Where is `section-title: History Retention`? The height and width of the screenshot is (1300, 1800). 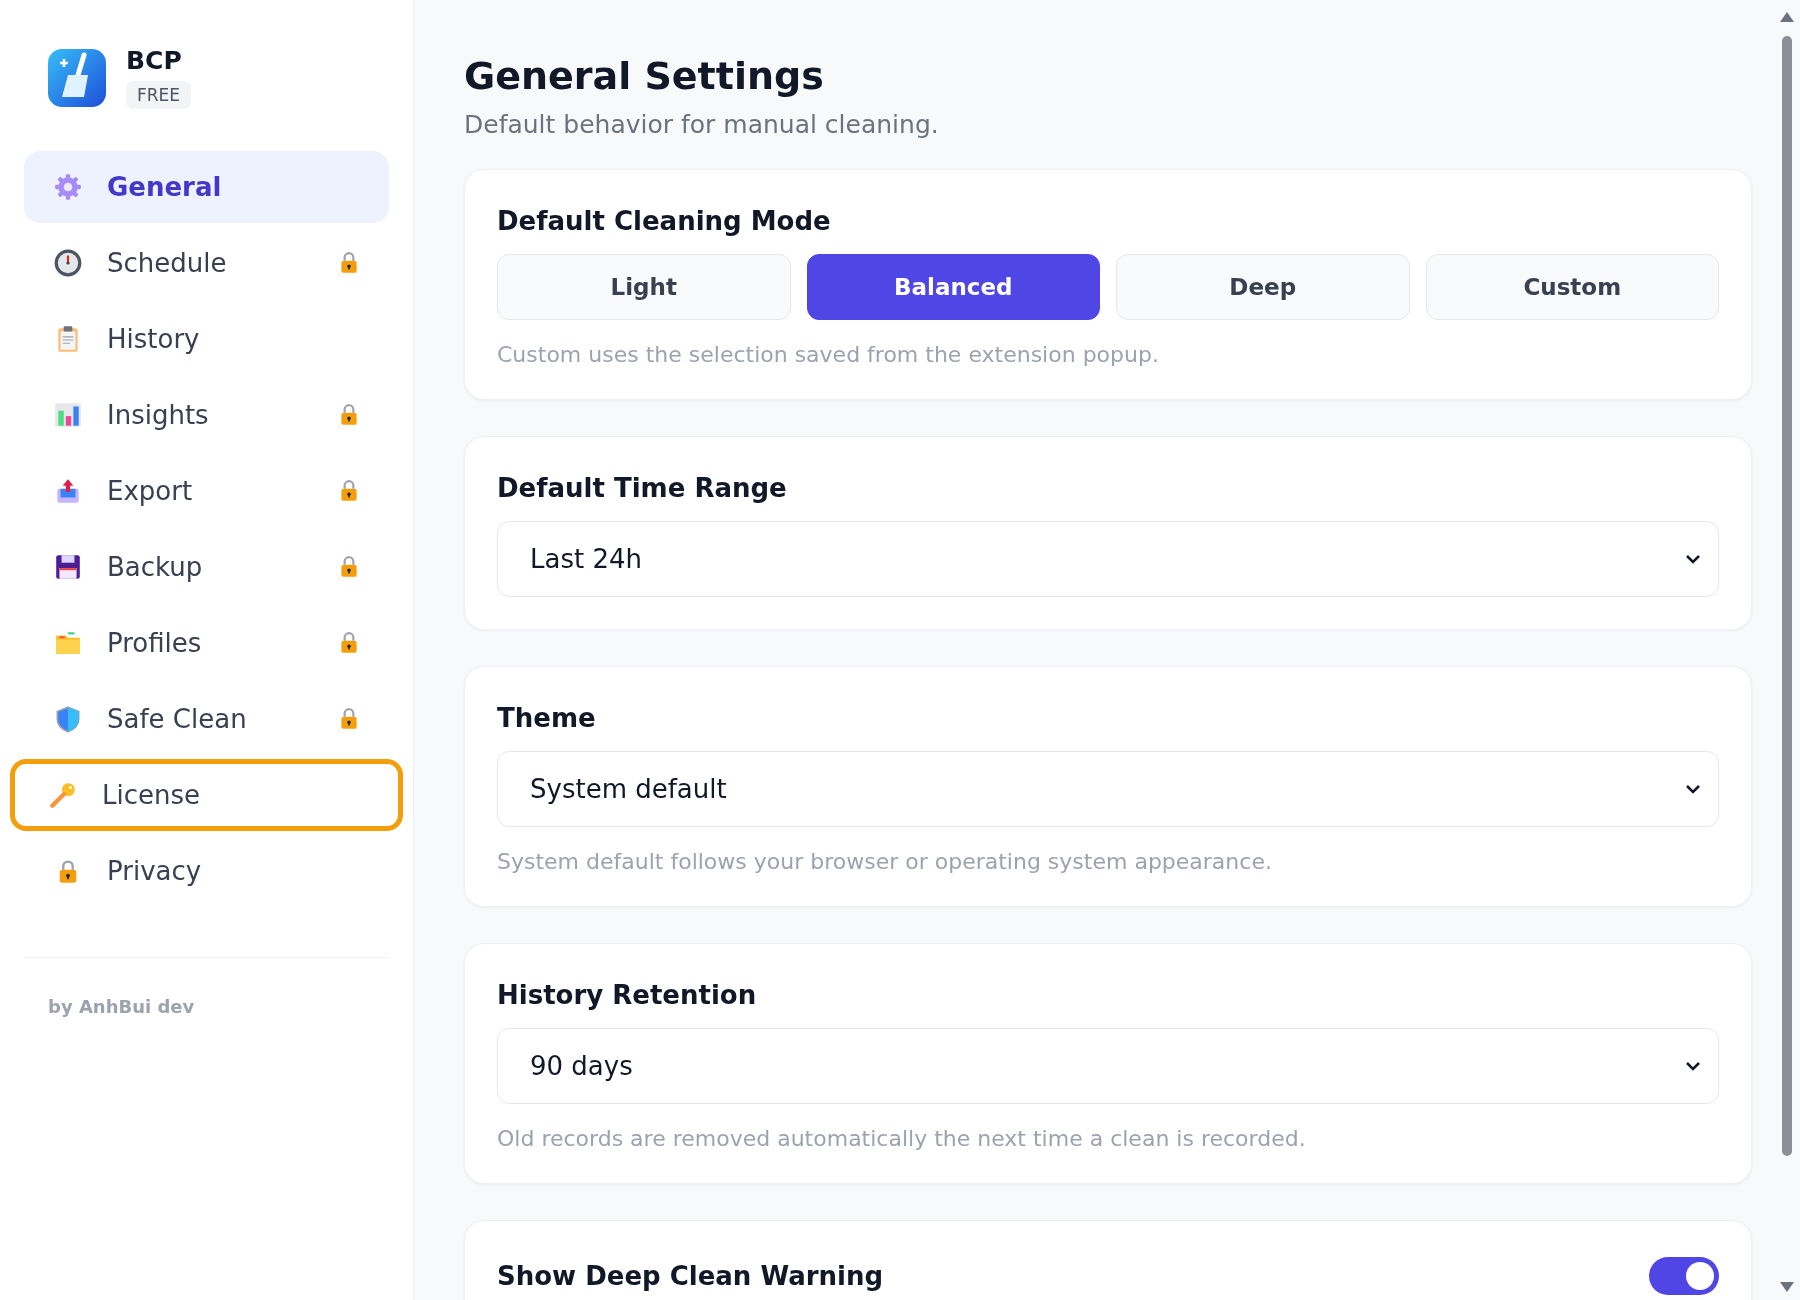
section-title: History Retention is located at coordinates (627, 995).